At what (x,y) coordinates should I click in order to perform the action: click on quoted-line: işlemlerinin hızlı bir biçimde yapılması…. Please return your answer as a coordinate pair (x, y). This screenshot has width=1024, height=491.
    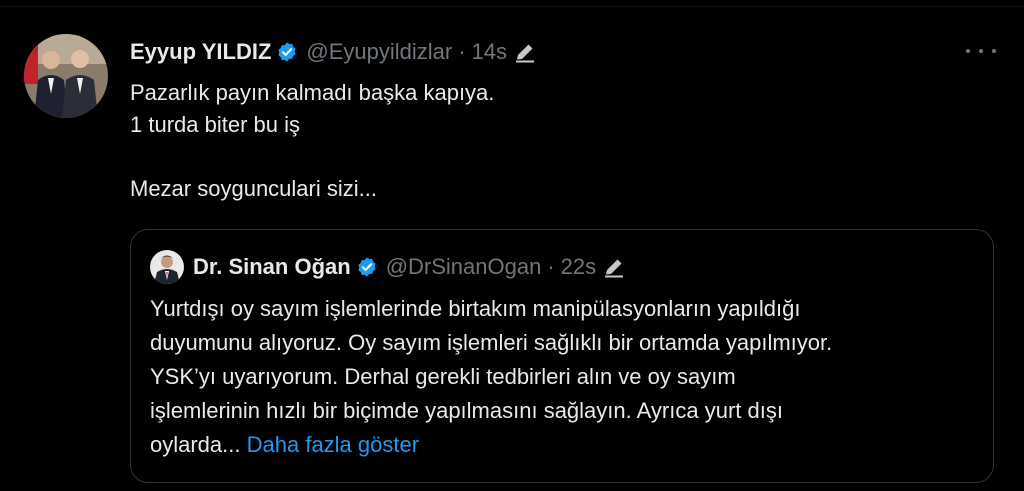
    Looking at the image, I should click on (466, 410).